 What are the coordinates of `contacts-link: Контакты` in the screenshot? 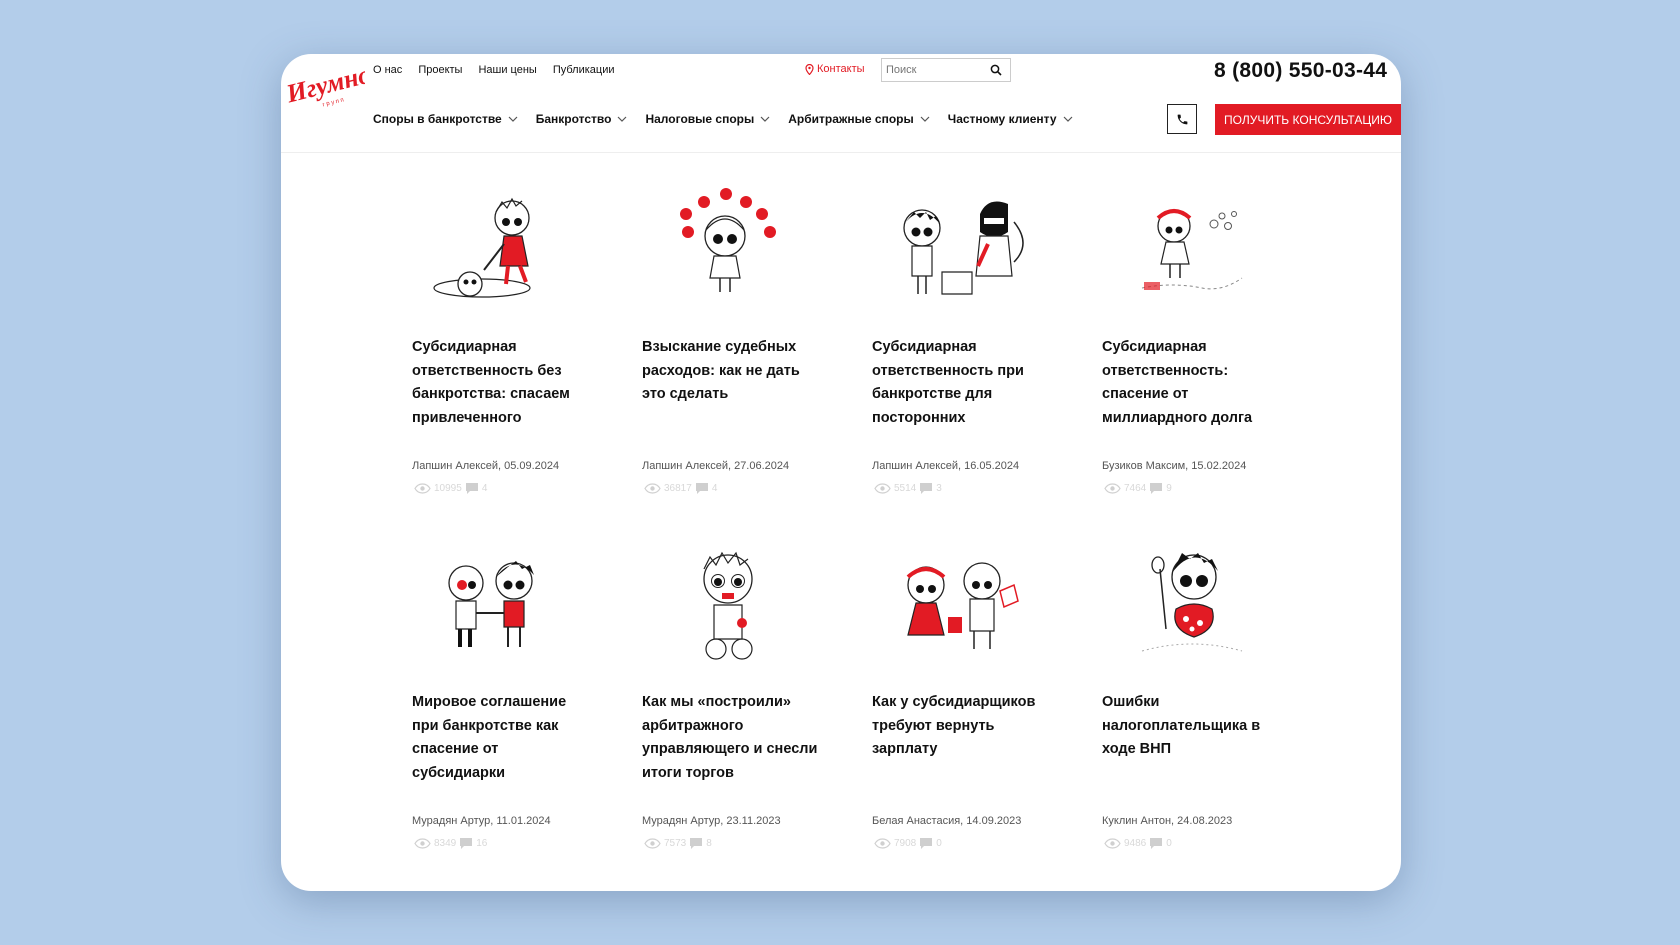 It's located at (835, 69).